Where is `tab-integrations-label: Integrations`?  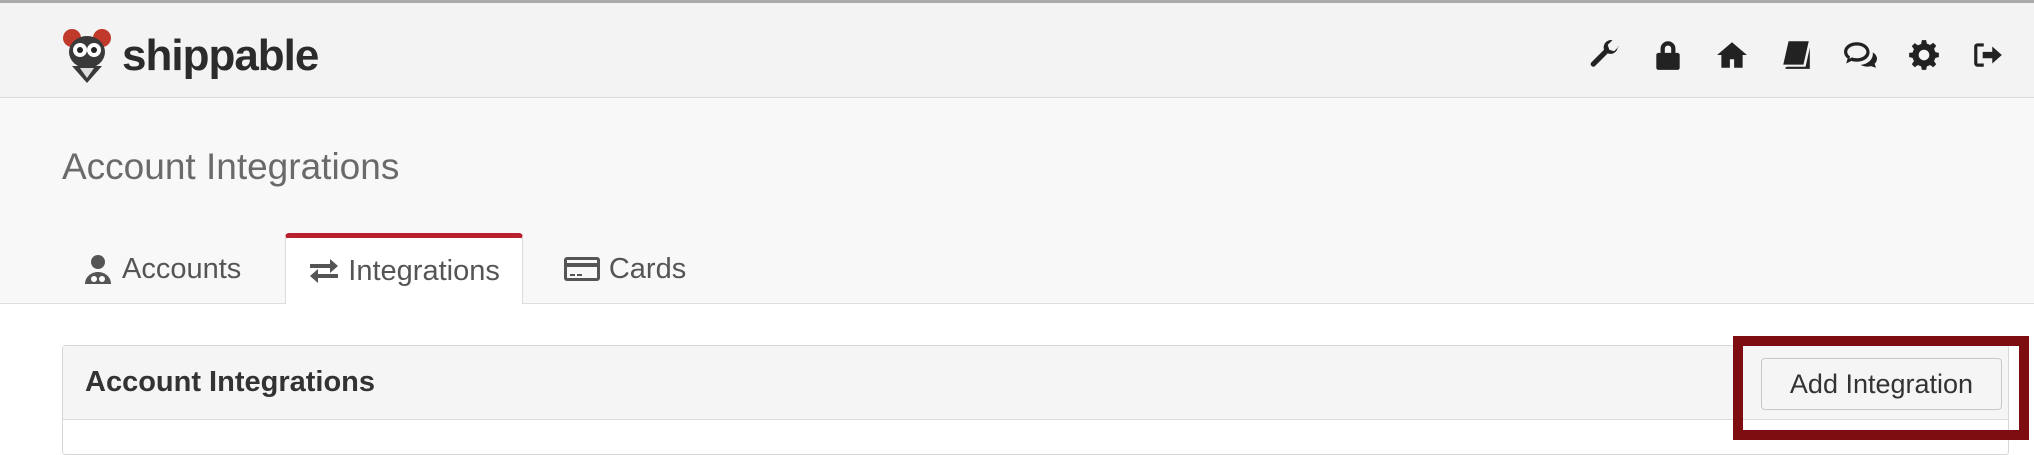 tab-integrations-label: Integrations is located at coordinates (424, 270).